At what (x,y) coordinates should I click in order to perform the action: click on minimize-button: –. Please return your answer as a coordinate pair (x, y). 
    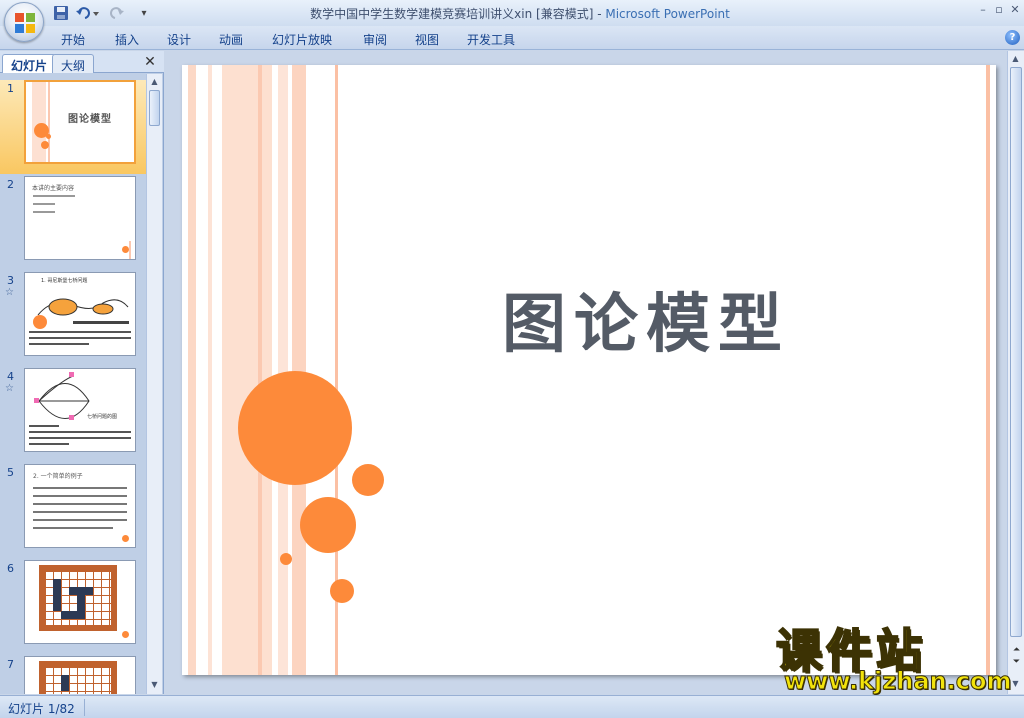
    Looking at the image, I should click on (983, 10).